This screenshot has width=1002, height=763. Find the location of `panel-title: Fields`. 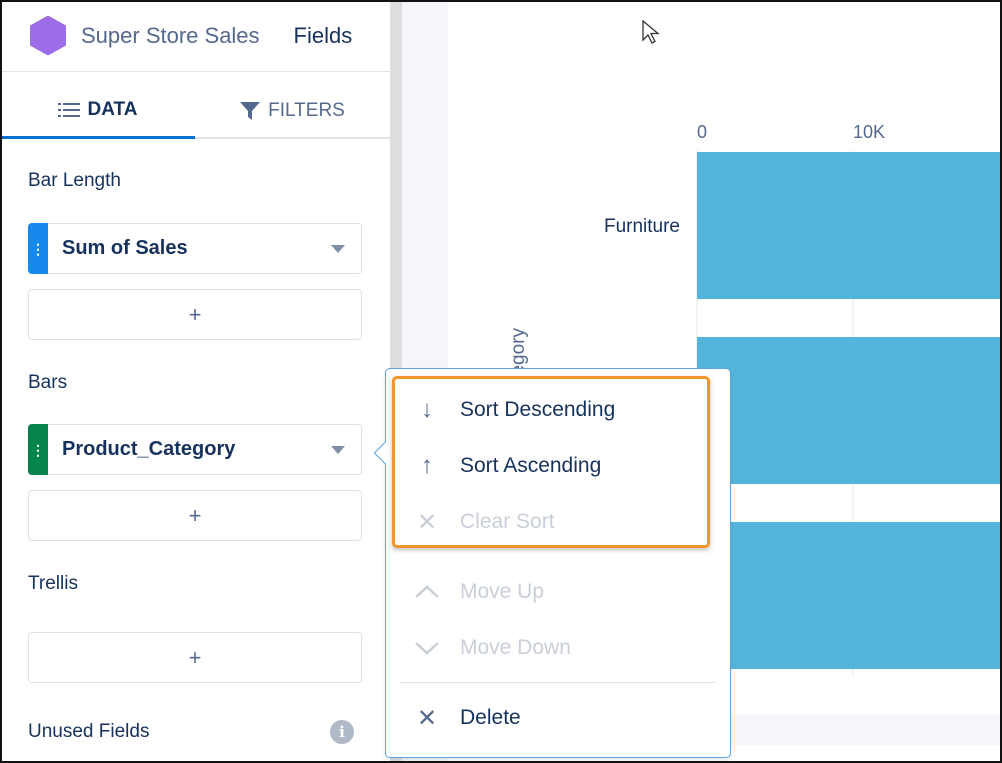

panel-title: Fields is located at coordinates (323, 35).